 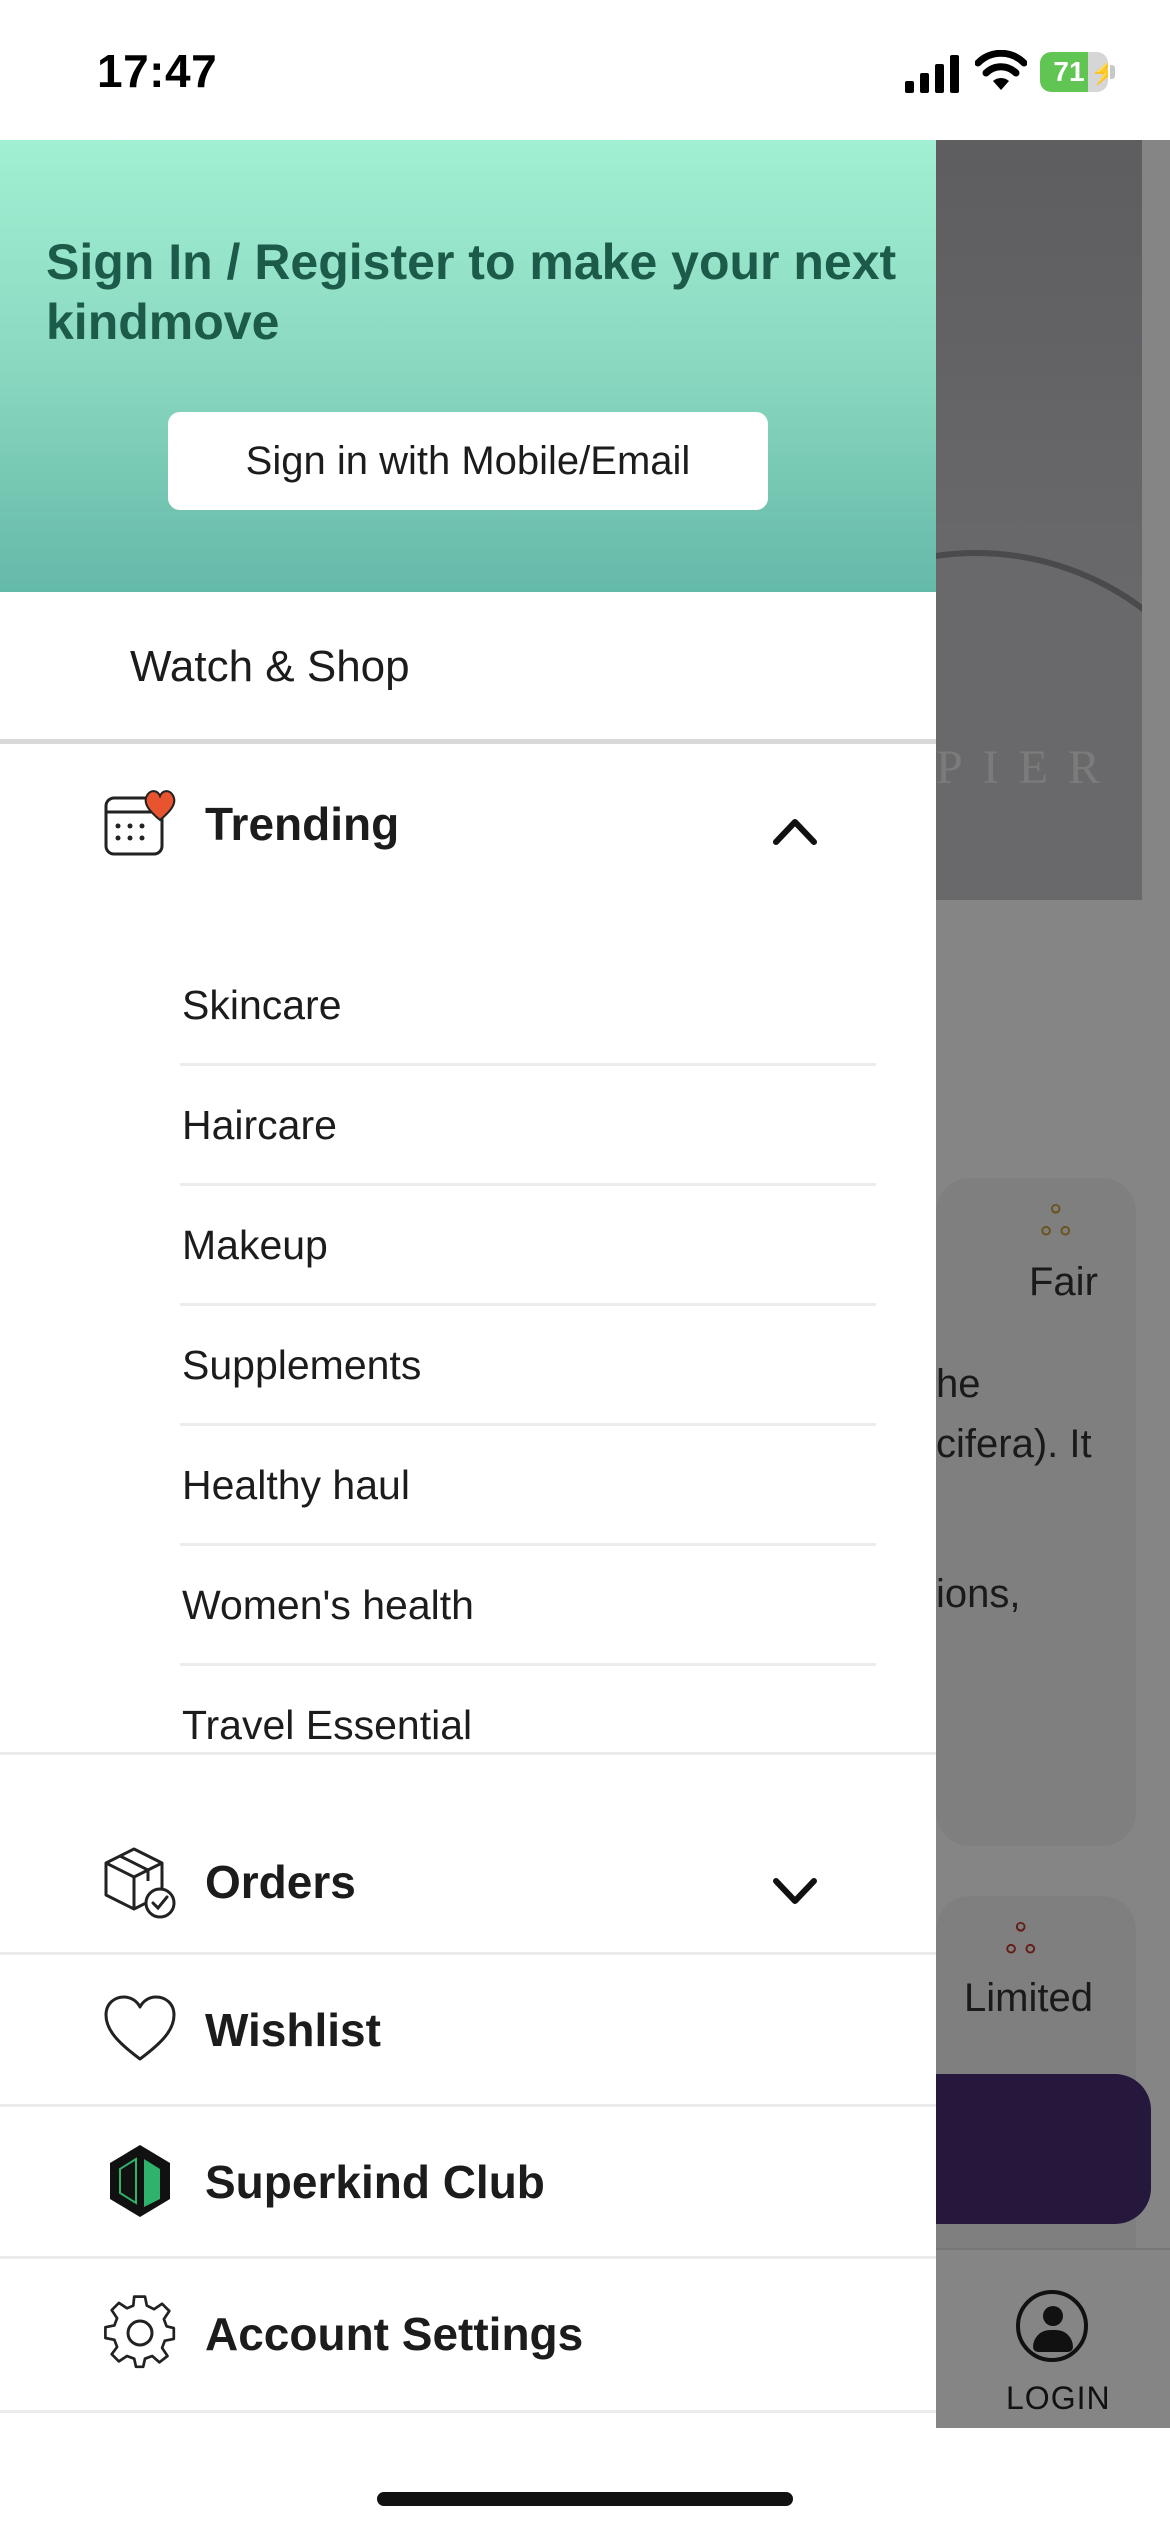 What do you see at coordinates (140, 2028) in the screenshot?
I see `heart-icon` at bounding box center [140, 2028].